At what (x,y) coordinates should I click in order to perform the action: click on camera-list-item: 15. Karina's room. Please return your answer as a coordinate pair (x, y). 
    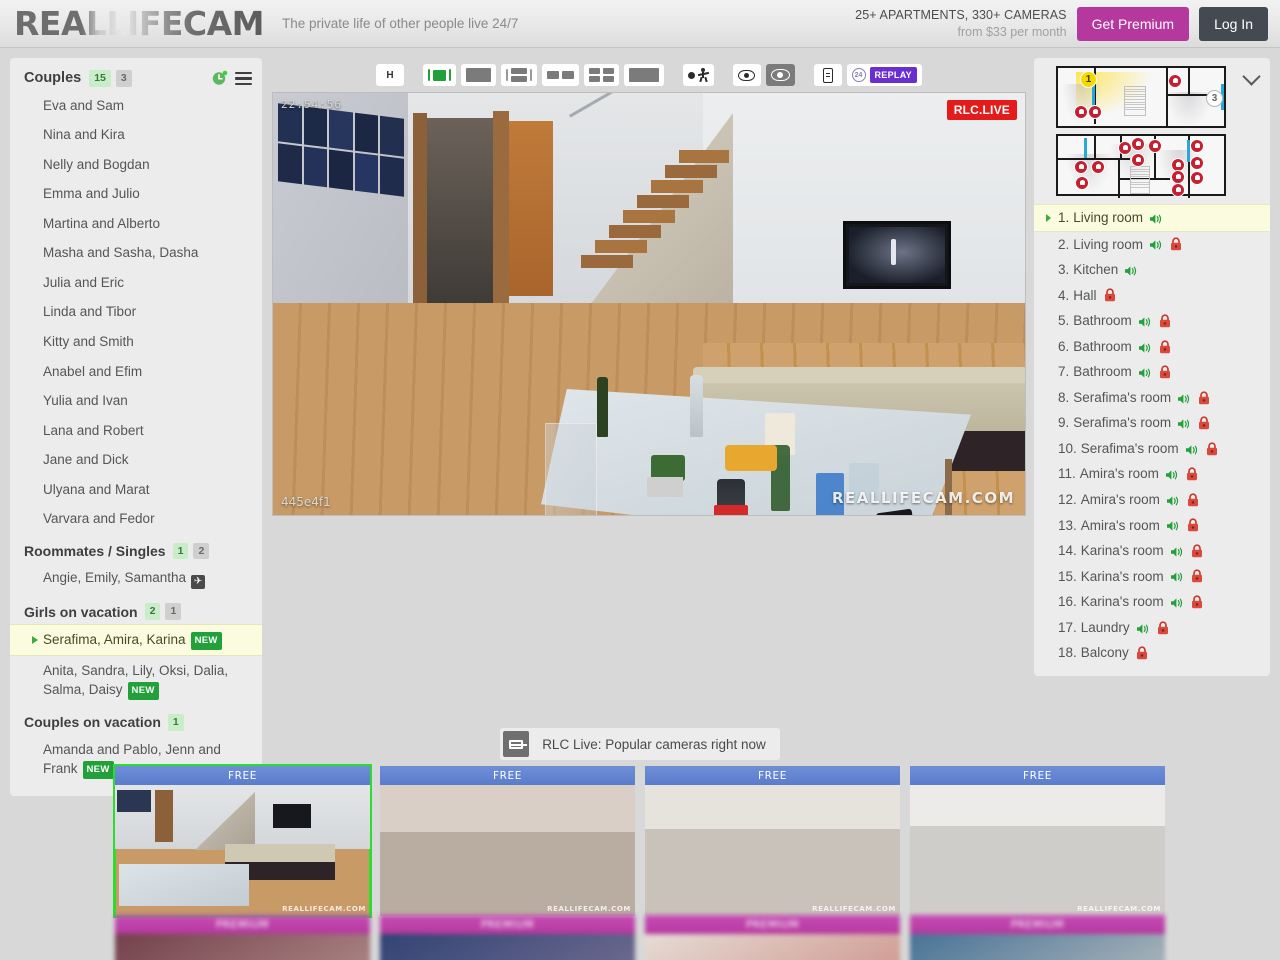
    Looking at the image, I should click on (1152, 577).